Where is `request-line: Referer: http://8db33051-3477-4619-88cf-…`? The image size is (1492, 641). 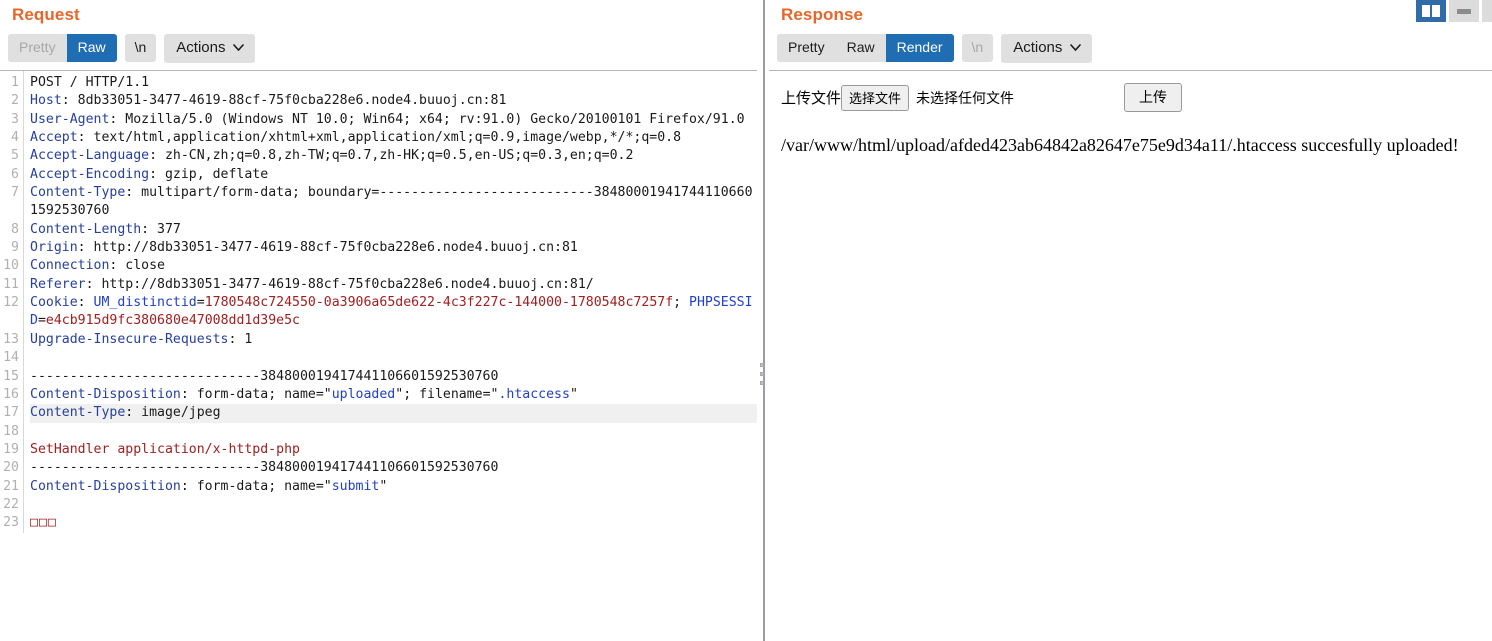
request-line: Referer: http://8db33051-3477-4619-88cf-… is located at coordinates (312, 284).